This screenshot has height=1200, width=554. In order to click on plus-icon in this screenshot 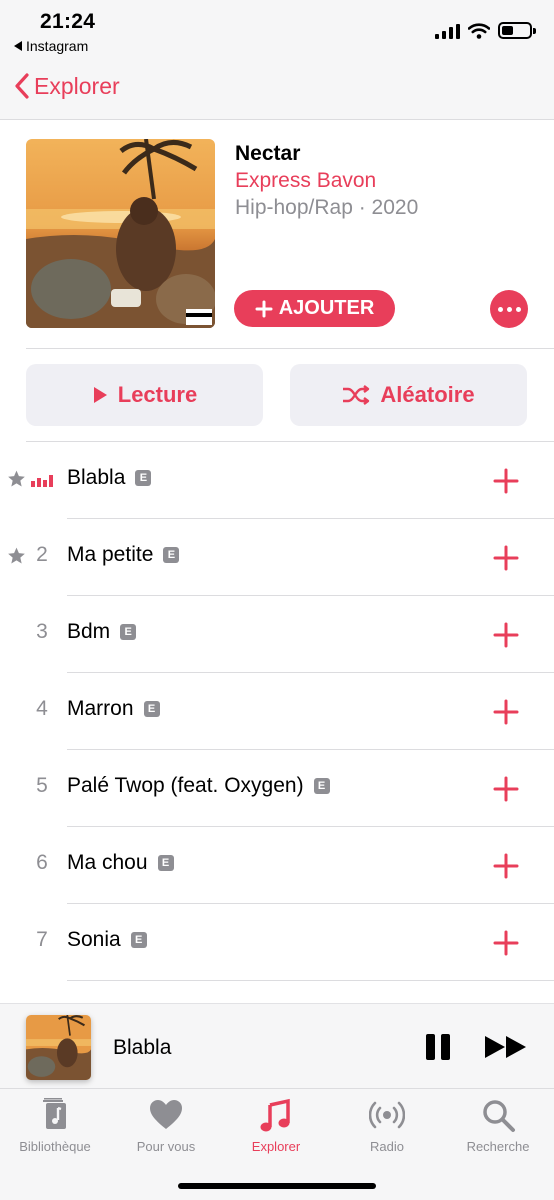, I will do `click(264, 308)`.